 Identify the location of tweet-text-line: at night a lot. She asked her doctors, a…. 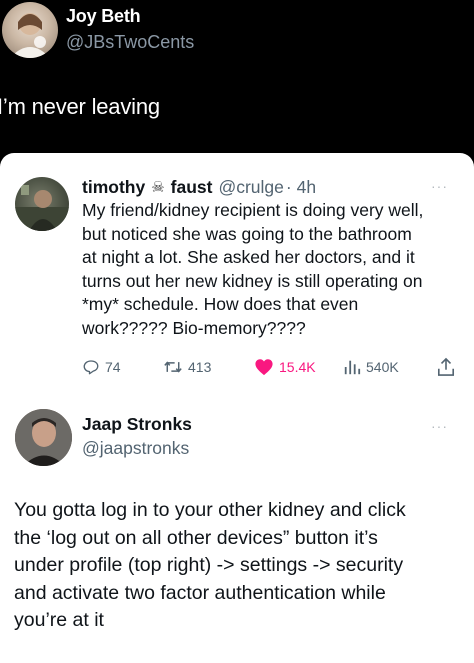
(248, 257).